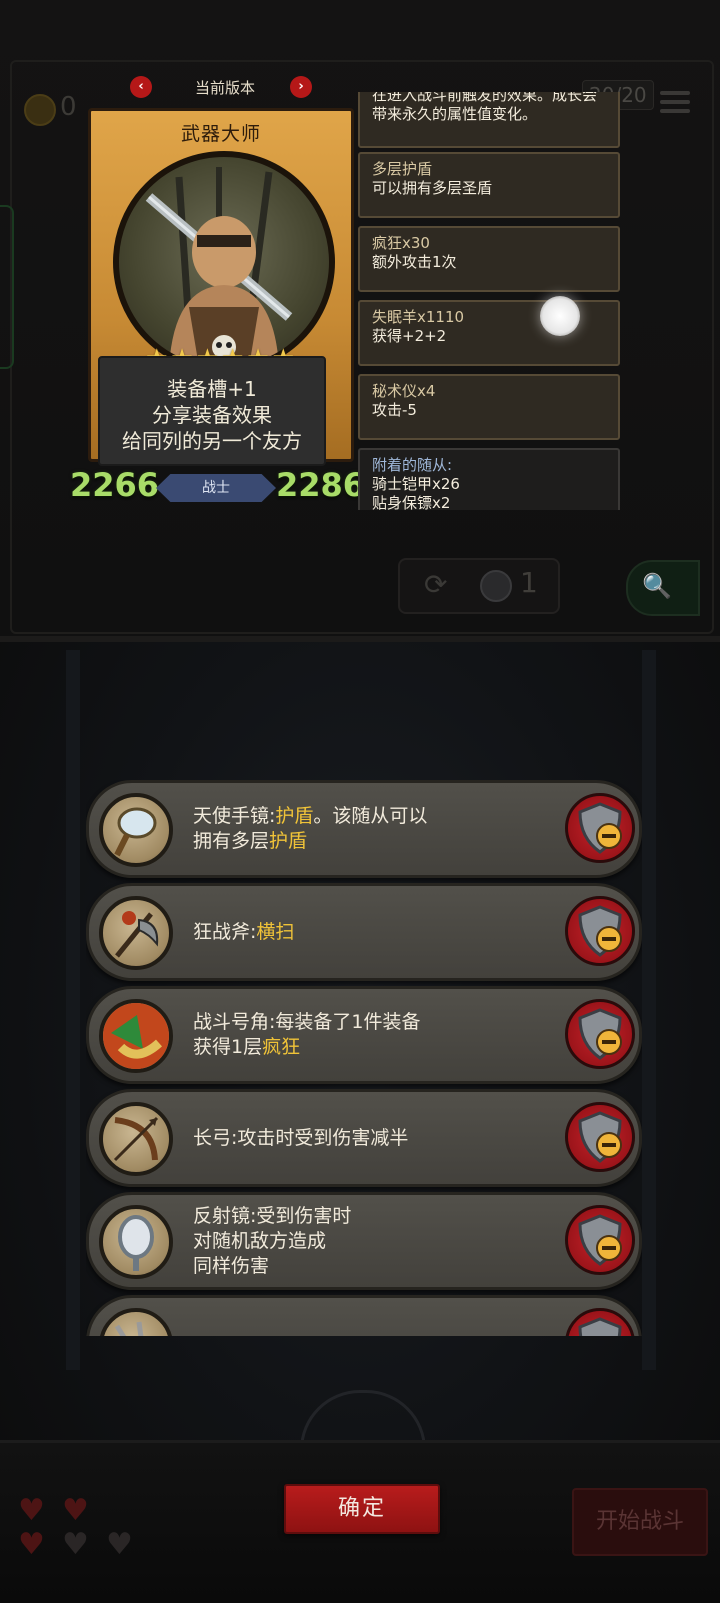 This screenshot has width=720, height=1603. Describe the element at coordinates (231, 841) in the screenshot. I see `description-text: 拥有多层` at that location.